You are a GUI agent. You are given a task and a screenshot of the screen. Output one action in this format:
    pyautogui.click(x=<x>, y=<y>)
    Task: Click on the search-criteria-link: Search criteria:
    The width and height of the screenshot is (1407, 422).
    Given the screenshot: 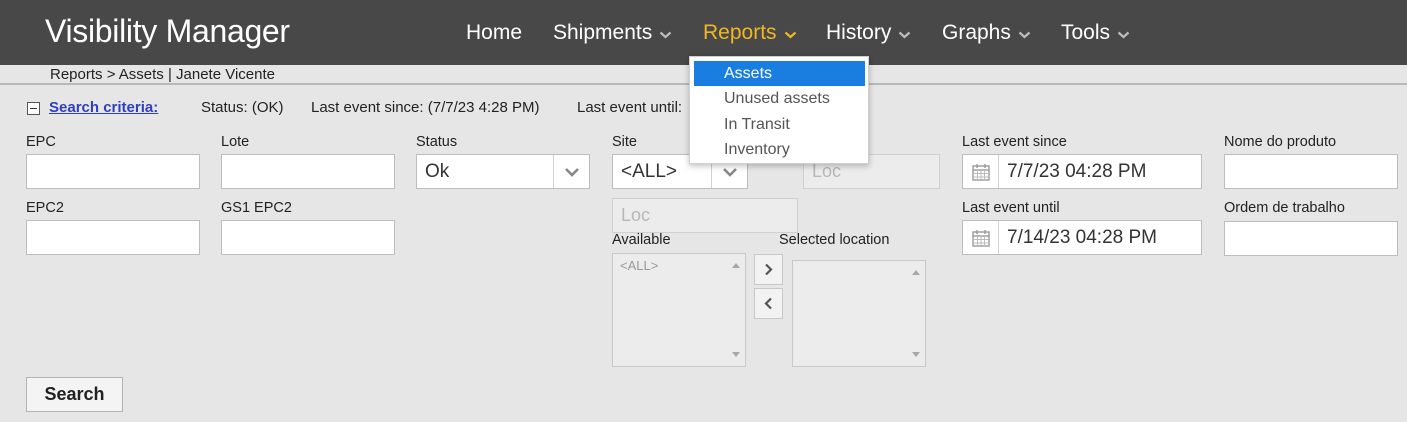 What is the action you would take?
    pyautogui.click(x=103, y=107)
    